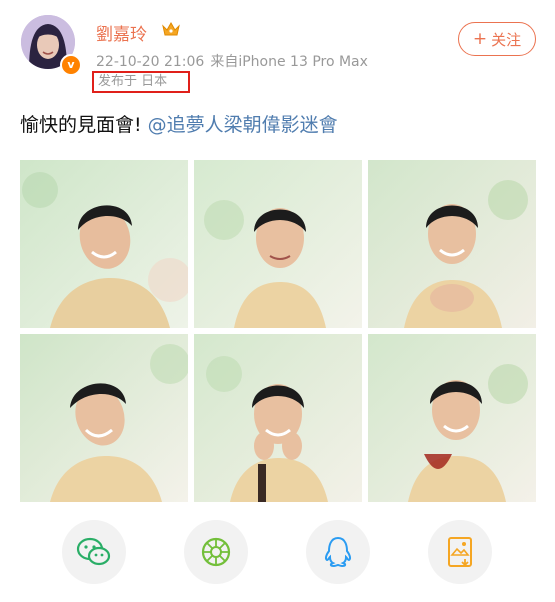 This screenshot has height=602, width=555. What do you see at coordinates (71, 65) in the screenshot?
I see `verified-badge-icon: v` at bounding box center [71, 65].